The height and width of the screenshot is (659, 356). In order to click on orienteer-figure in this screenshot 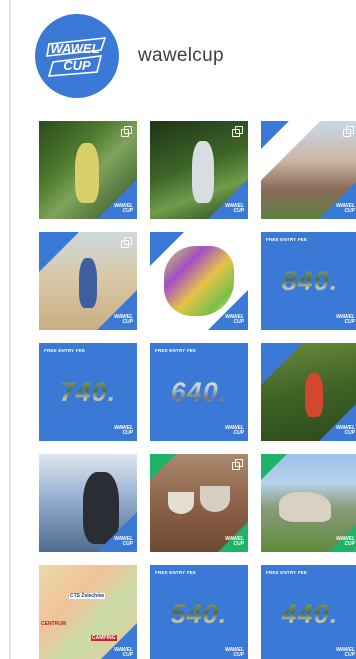, I will do `click(87, 173)`.